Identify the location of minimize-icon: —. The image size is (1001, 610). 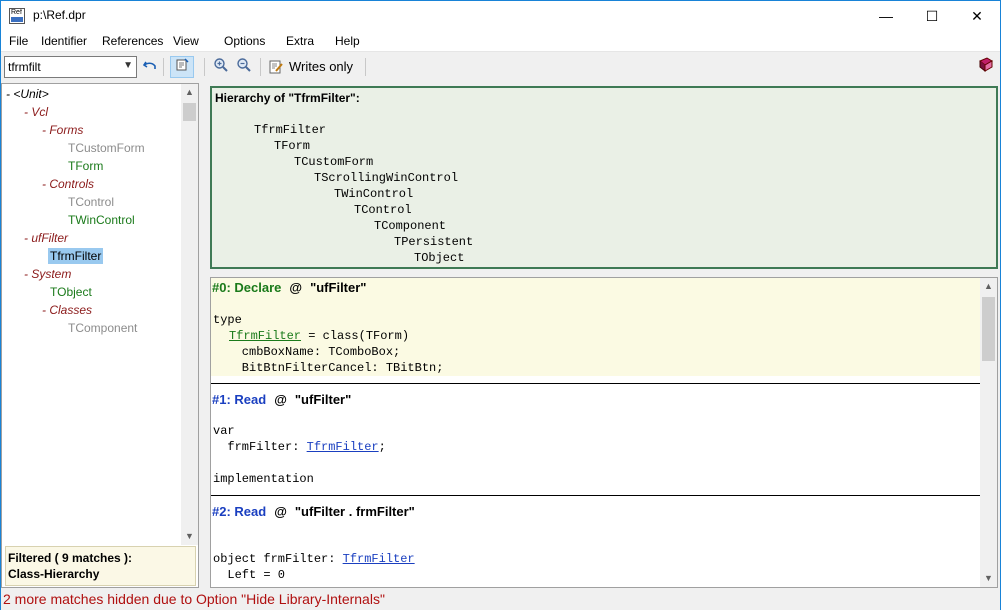
(886, 16).